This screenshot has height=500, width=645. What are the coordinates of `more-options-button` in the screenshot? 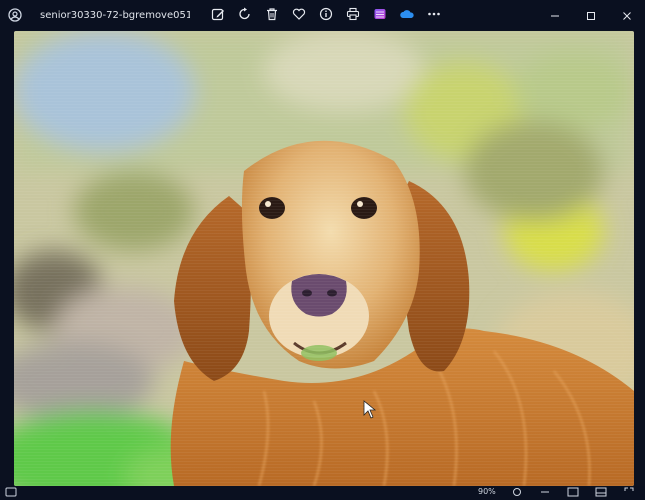 It's located at (434, 15).